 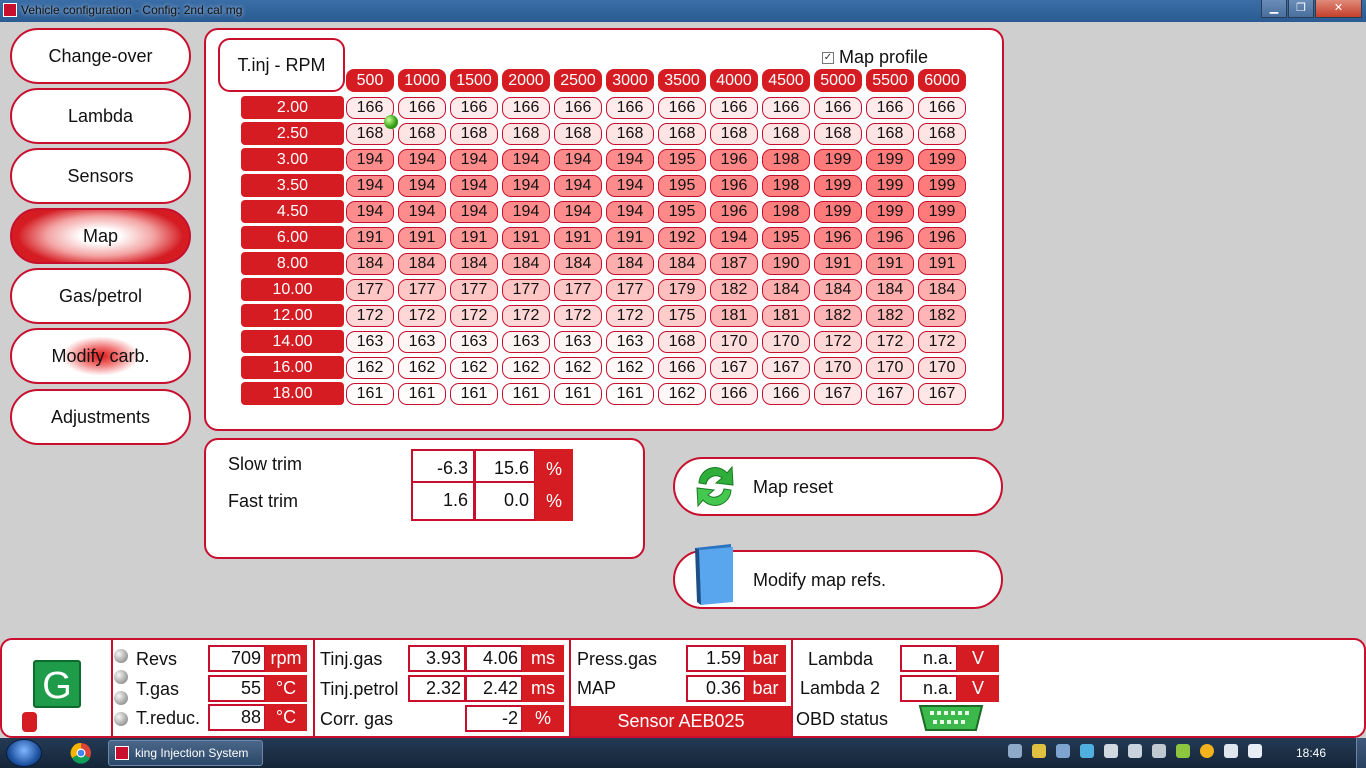 What do you see at coordinates (1159, 751) in the screenshot?
I see `volume-icon` at bounding box center [1159, 751].